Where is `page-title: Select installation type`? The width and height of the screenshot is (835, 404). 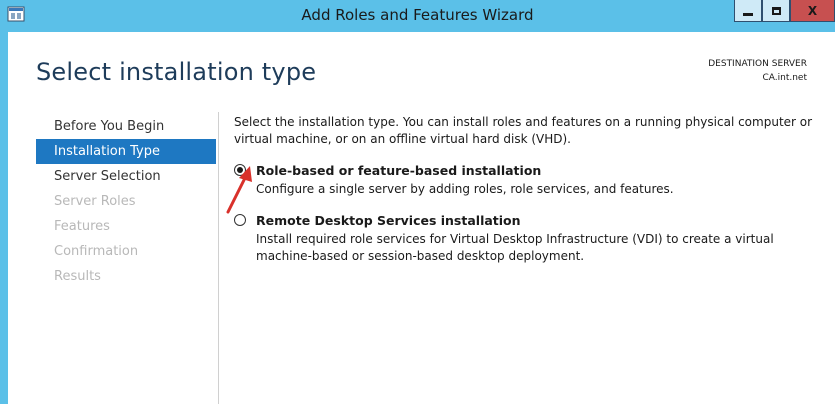
page-title: Select installation type is located at coordinates (176, 72).